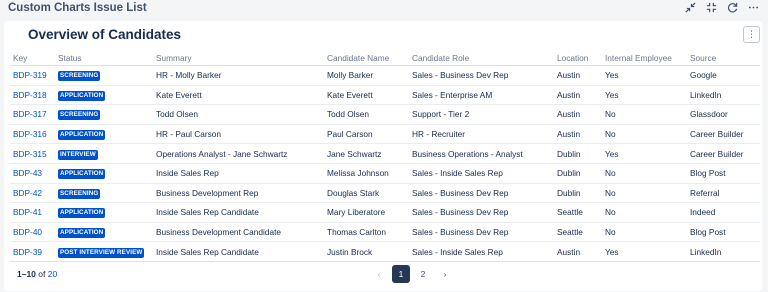  Describe the element at coordinates (27, 232) in the screenshot. I see `issue-key-link: BDP-40` at that location.